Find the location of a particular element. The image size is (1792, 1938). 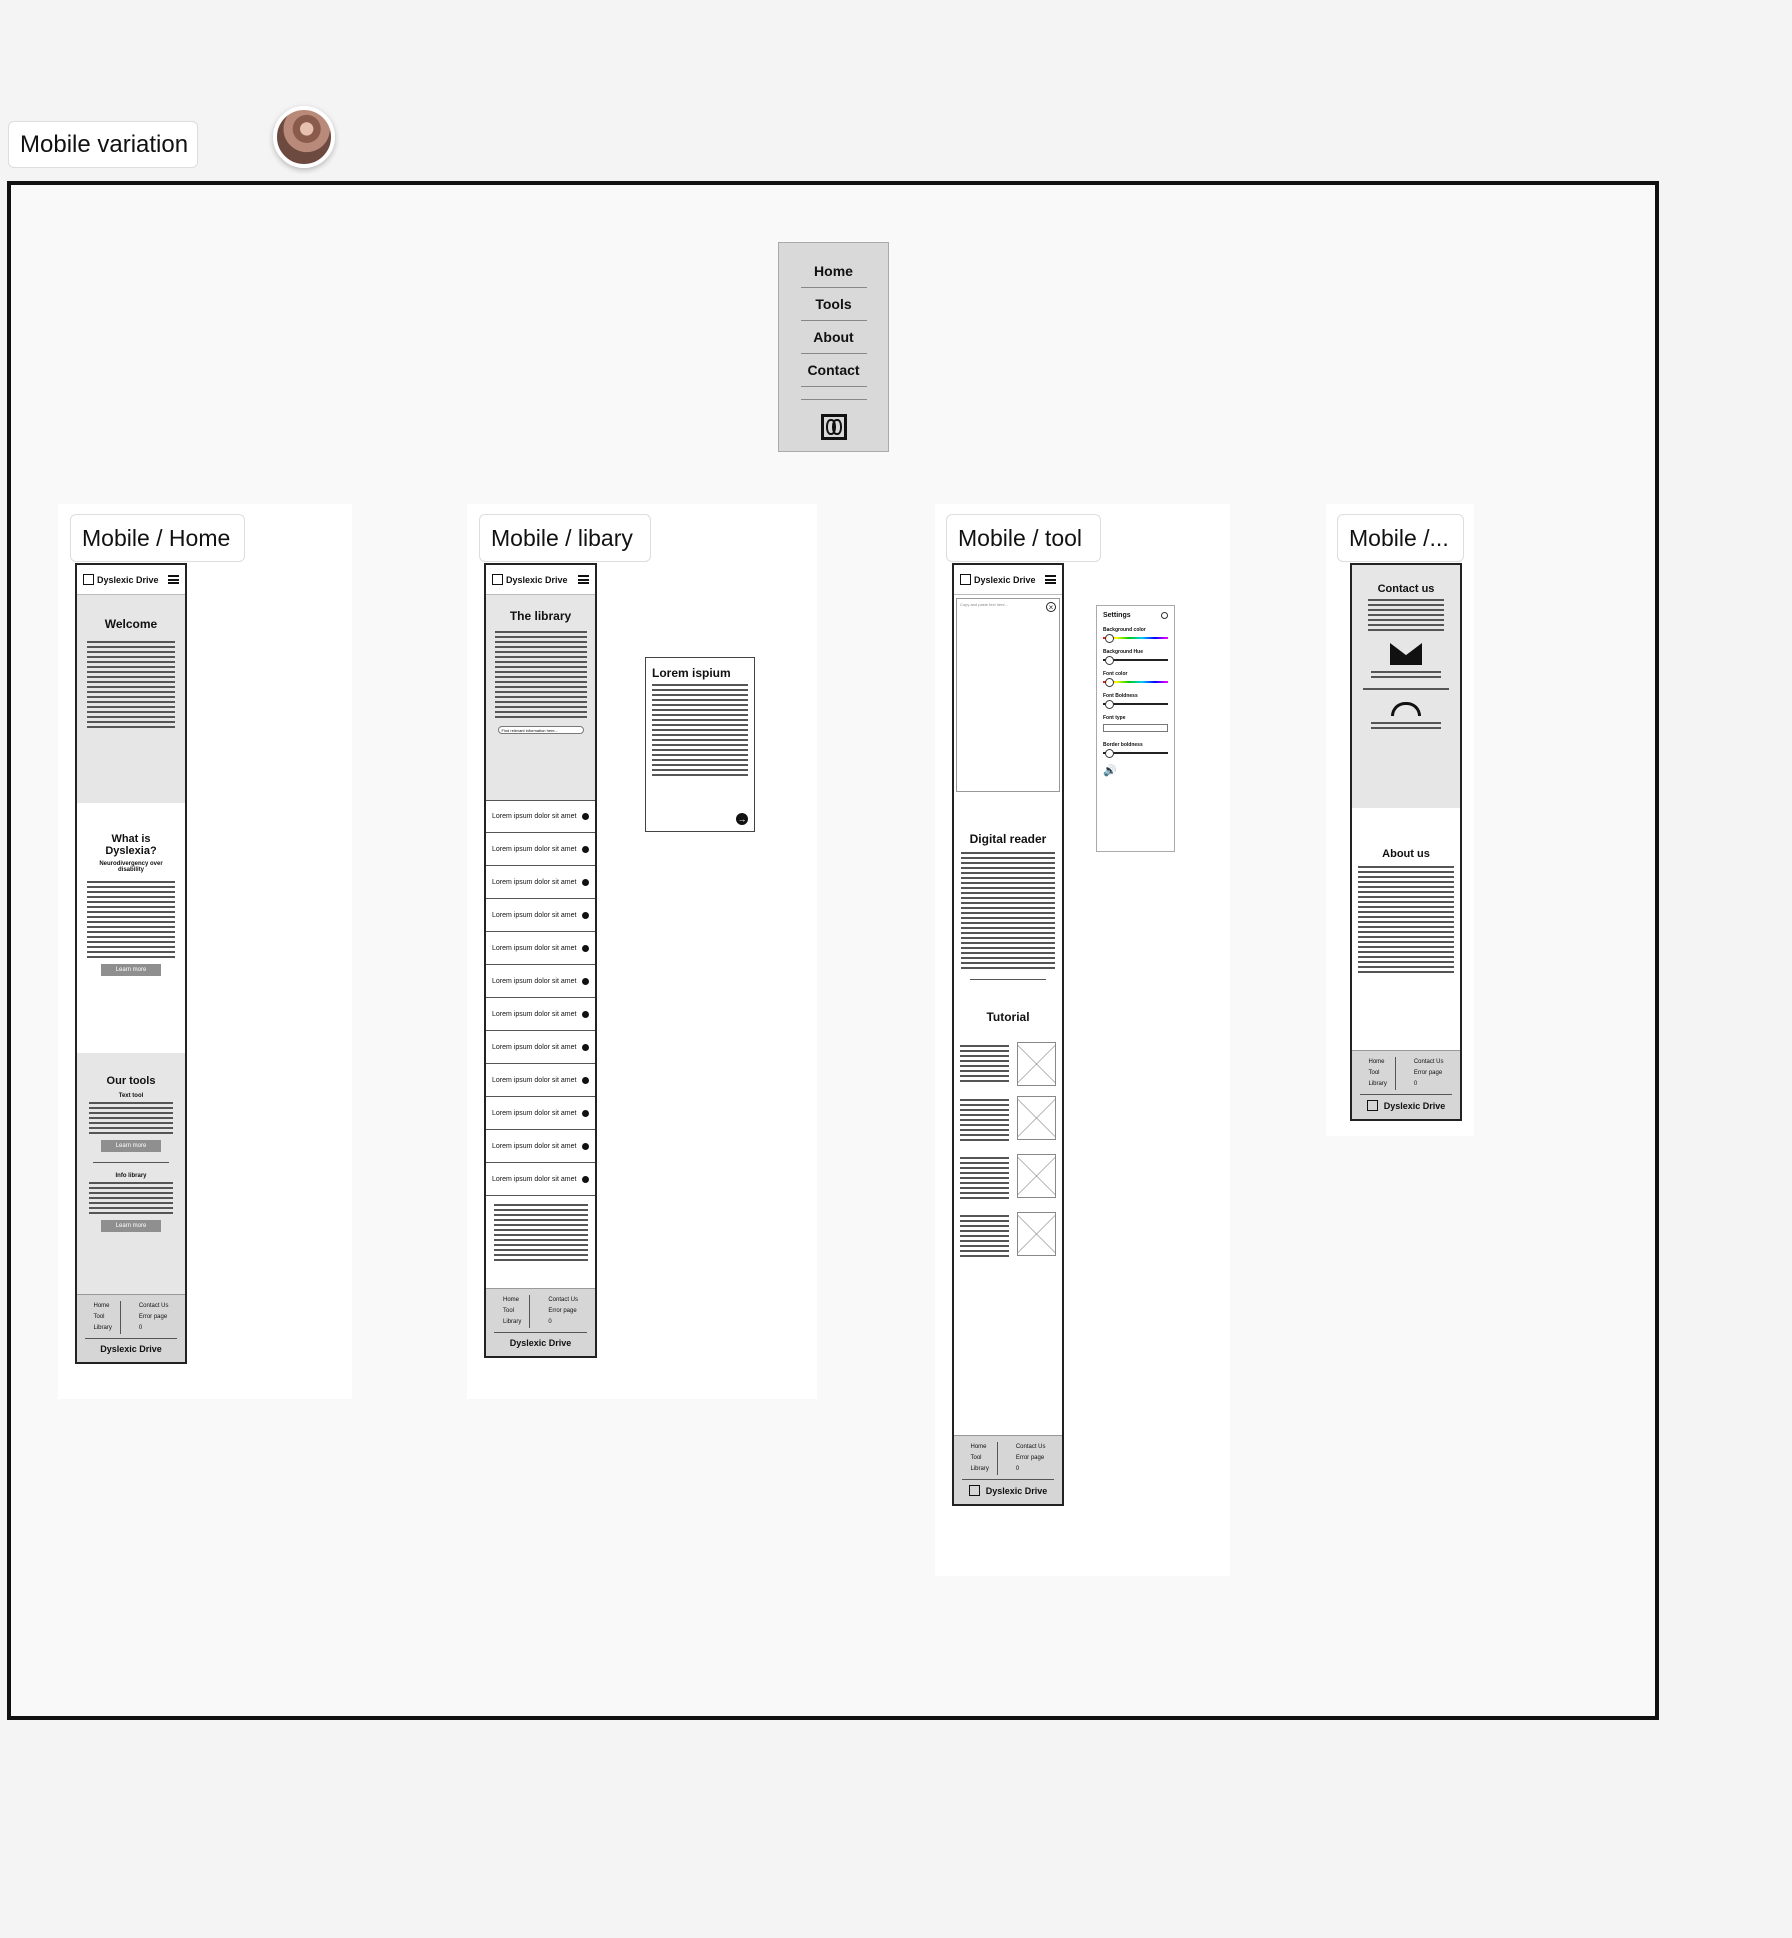

font-type-select is located at coordinates (1135, 728).